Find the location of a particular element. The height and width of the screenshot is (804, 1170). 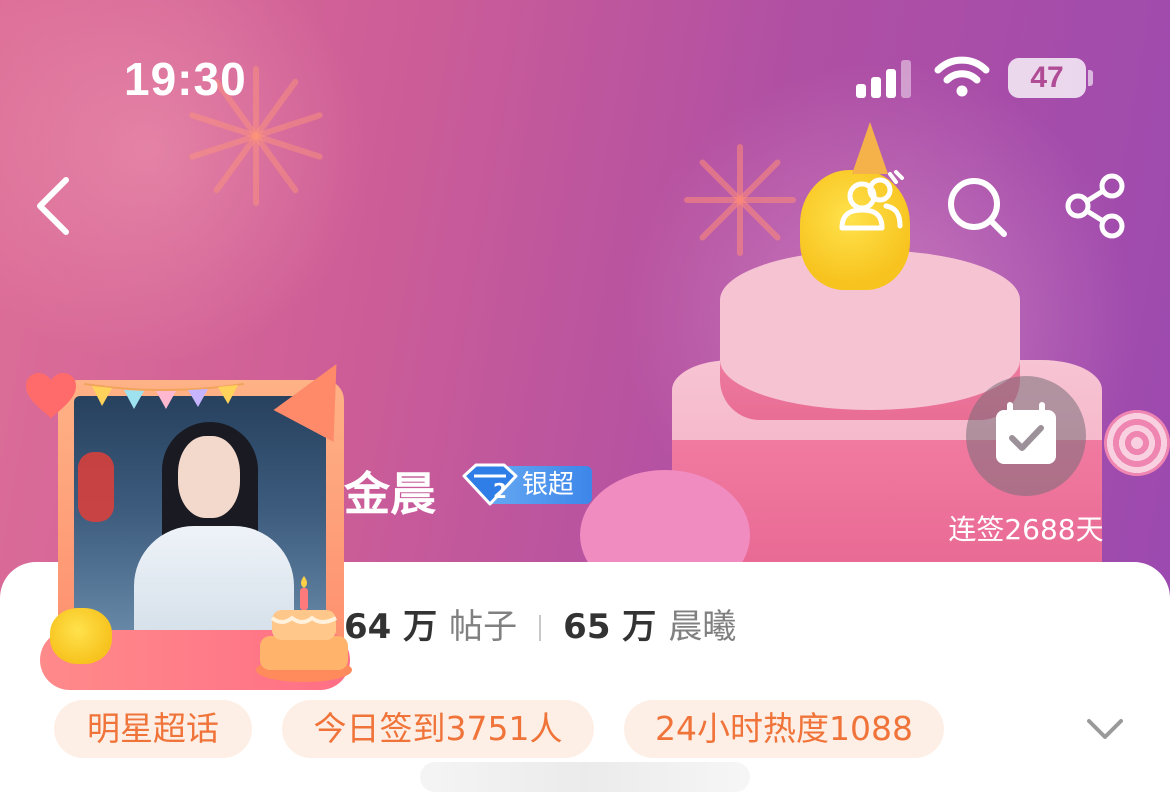

chevron-down-icon is located at coordinates (1105, 729).